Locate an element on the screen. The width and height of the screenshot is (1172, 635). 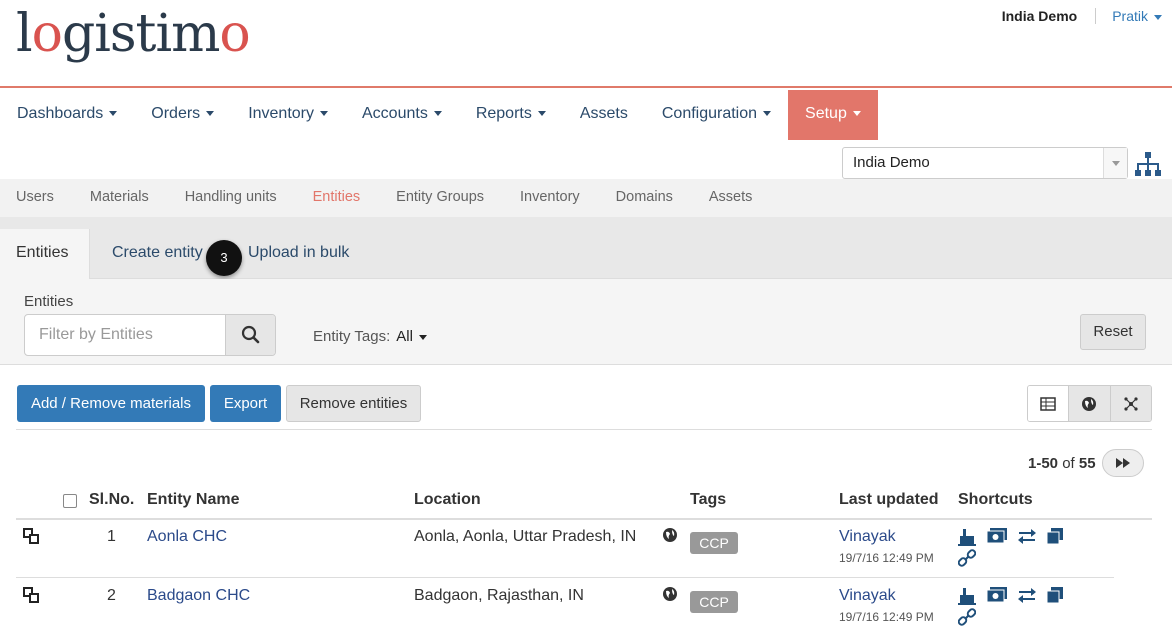
search-button is located at coordinates (250, 335).